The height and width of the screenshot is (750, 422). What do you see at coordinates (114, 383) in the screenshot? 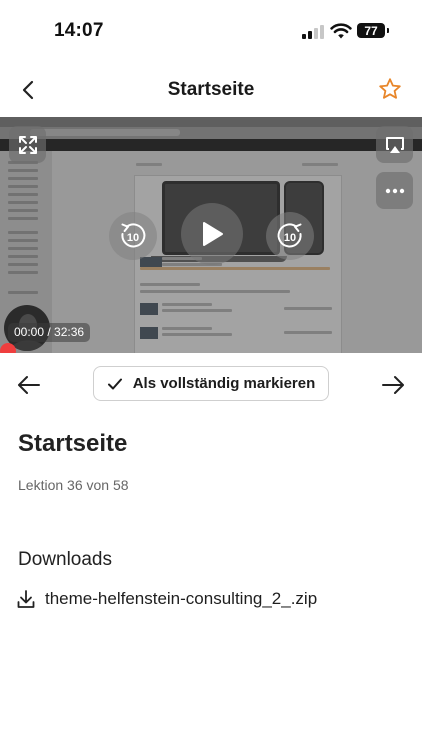
I see `checkmark-icon` at bounding box center [114, 383].